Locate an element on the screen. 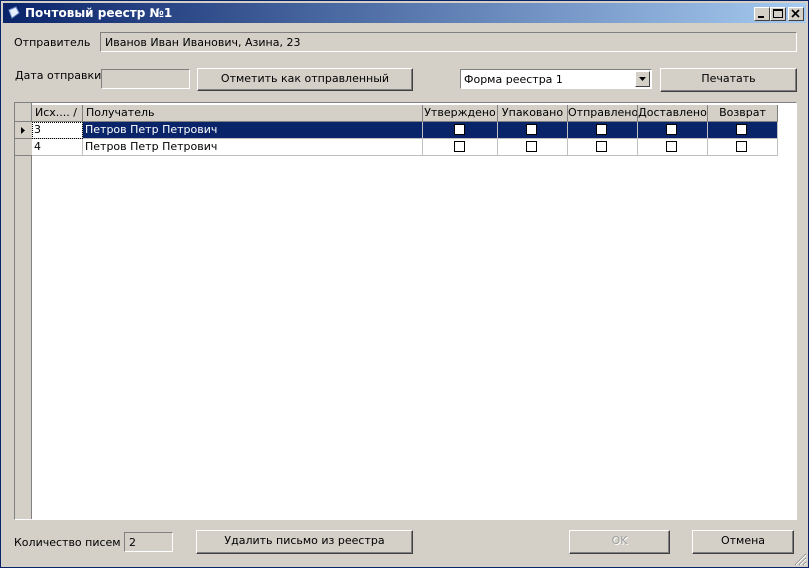 The width and height of the screenshot is (809, 568). table-cell-num: 3 is located at coordinates (57, 130).